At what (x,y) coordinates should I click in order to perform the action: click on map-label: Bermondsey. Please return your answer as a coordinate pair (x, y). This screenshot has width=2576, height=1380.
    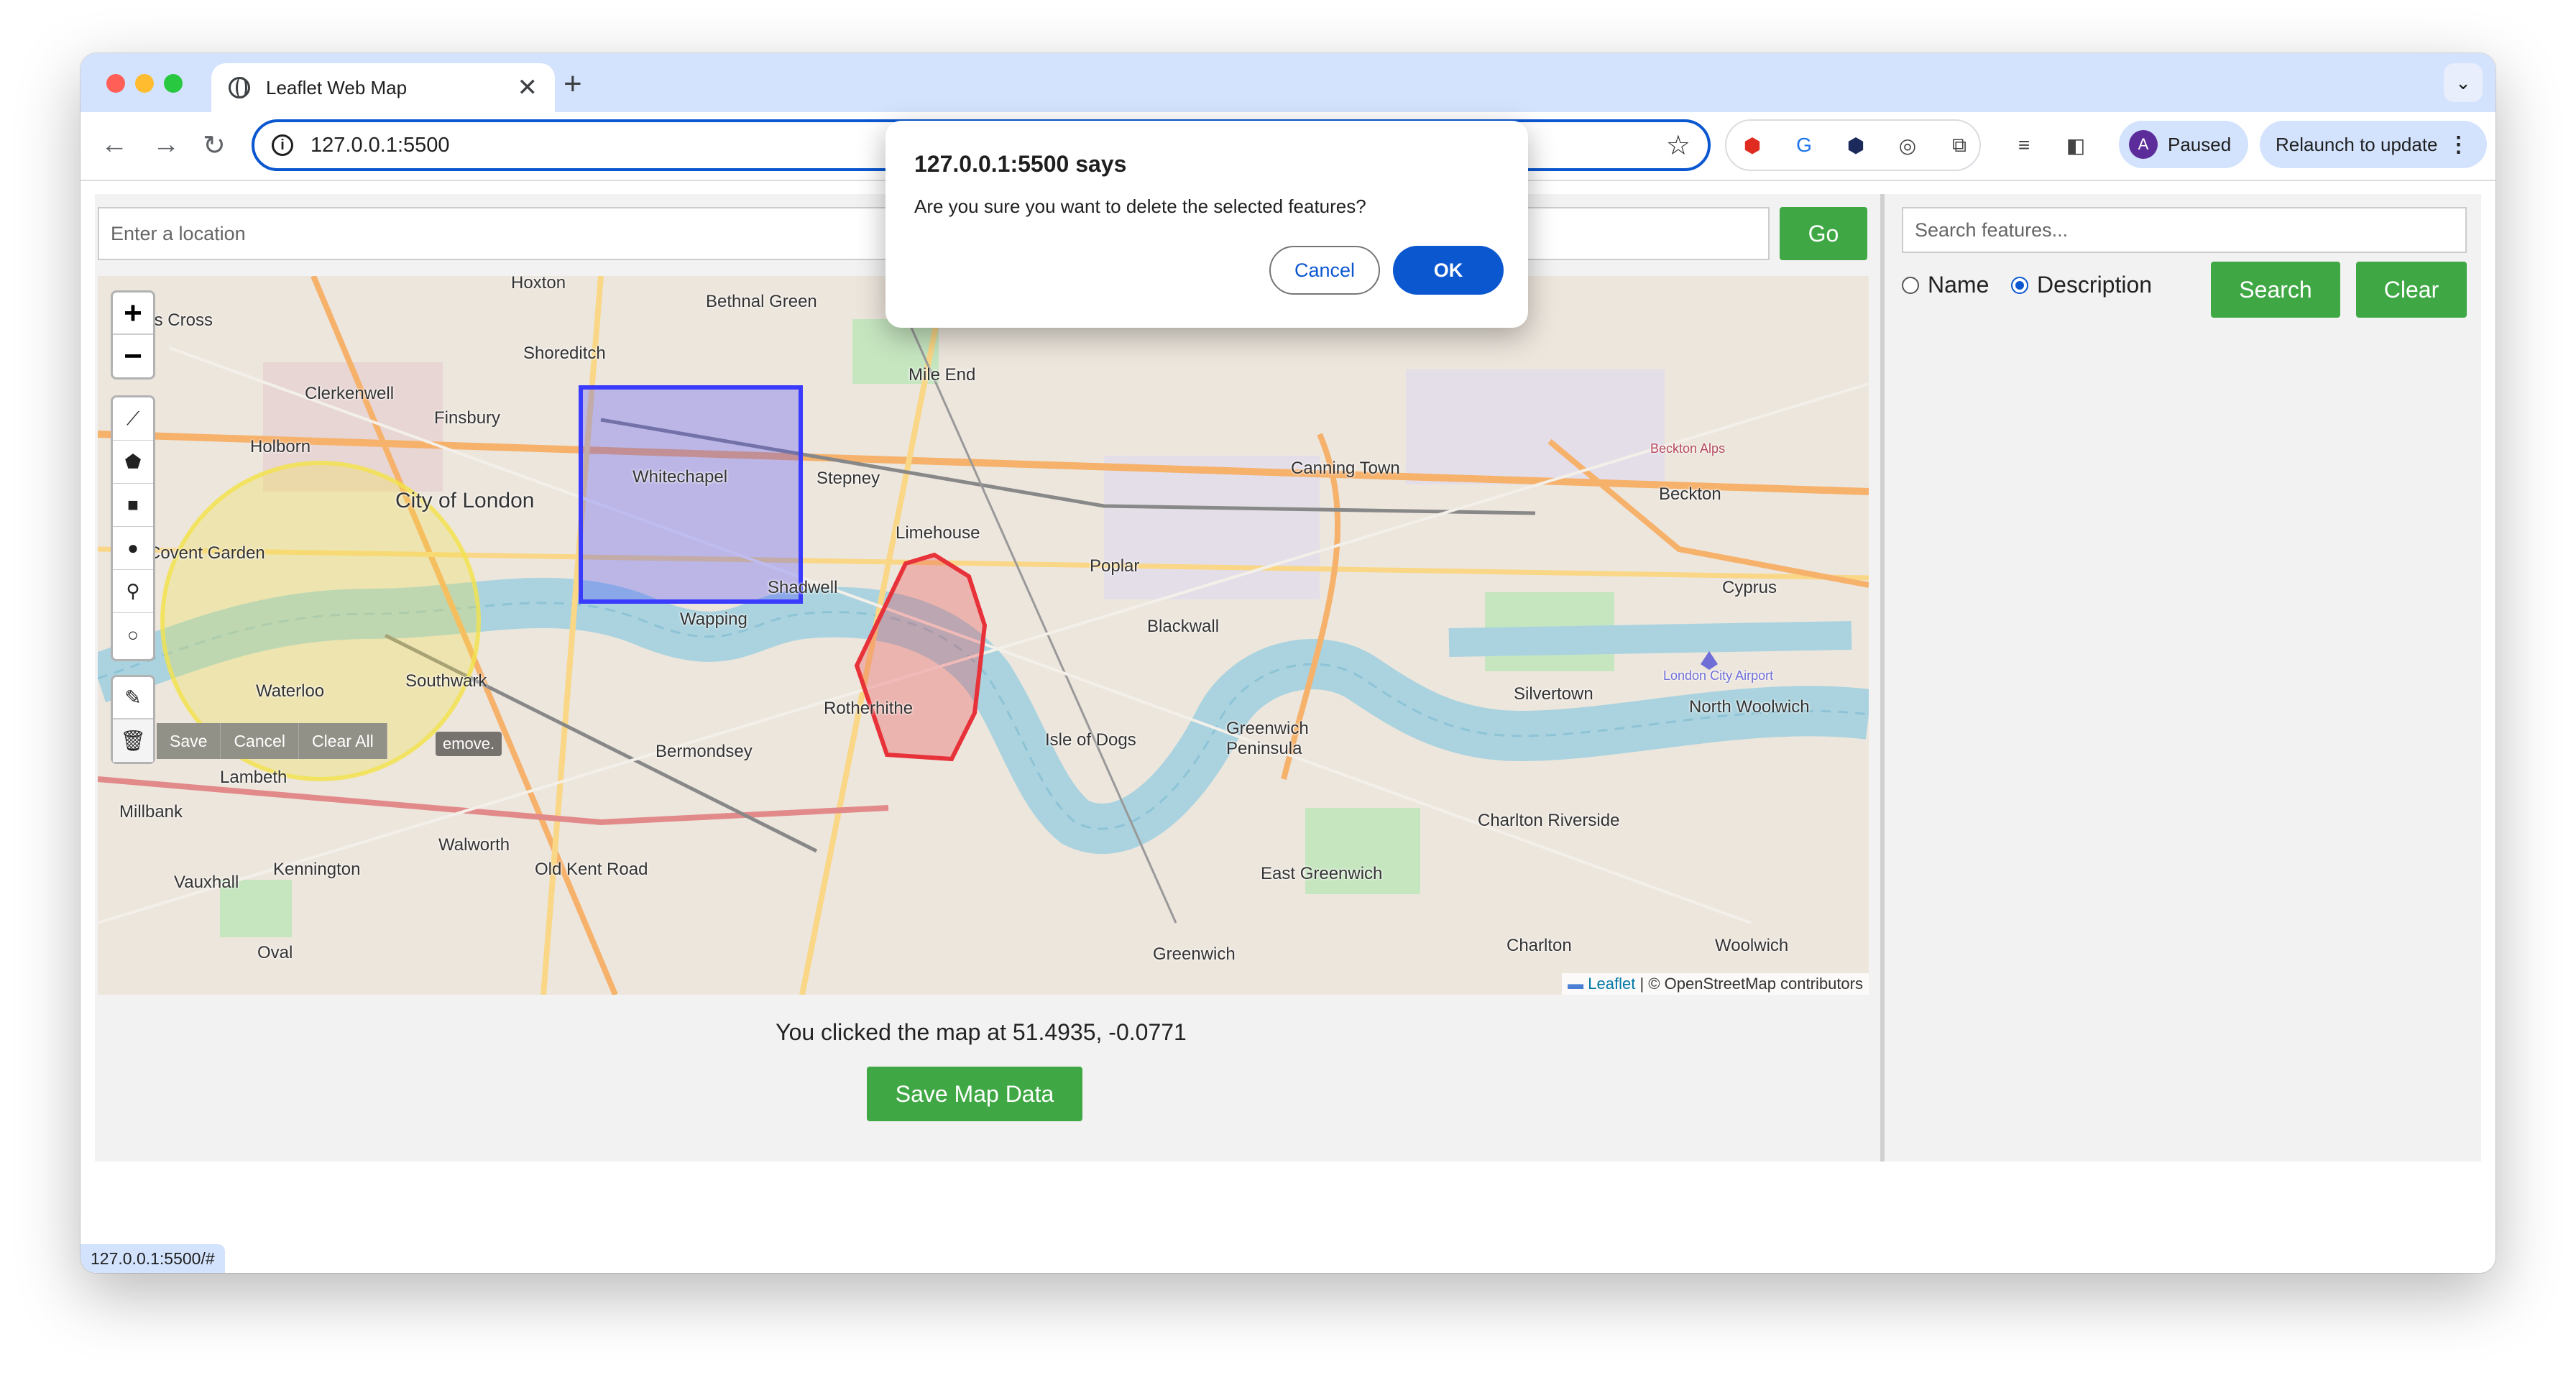
    Looking at the image, I should click on (704, 751).